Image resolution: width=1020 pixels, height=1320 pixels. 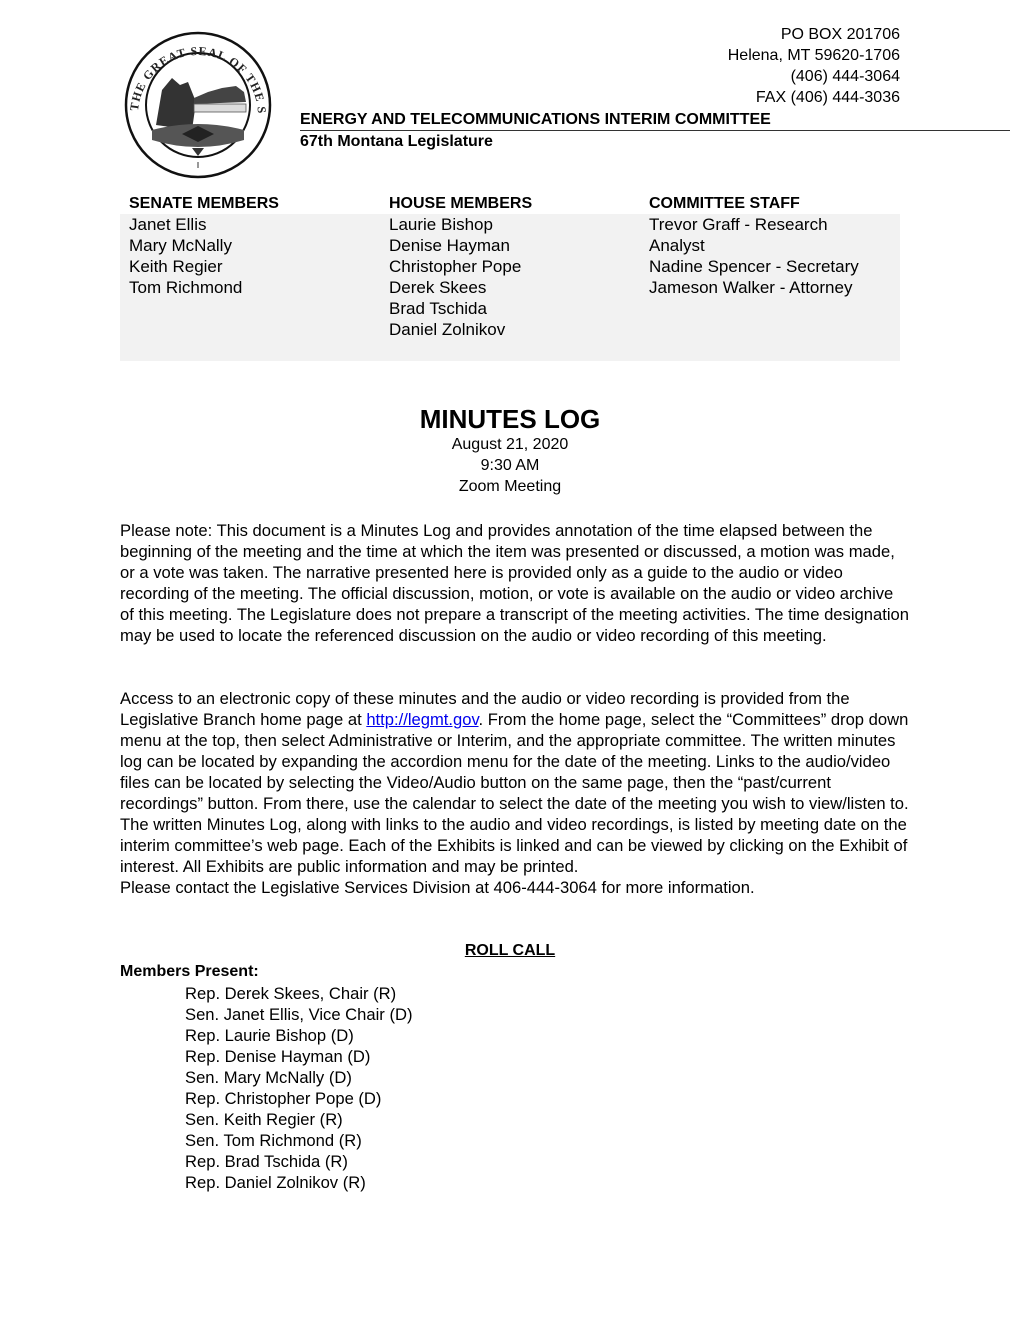 What do you see at coordinates (264, 1119) in the screenshot?
I see `list-item: Sen. Keith Regier (R)` at bounding box center [264, 1119].